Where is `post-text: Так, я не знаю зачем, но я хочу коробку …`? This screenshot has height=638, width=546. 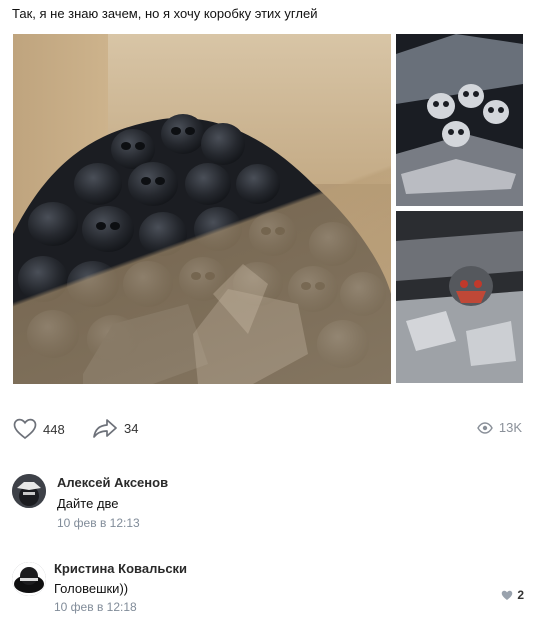 post-text: Так, я не знаю зачем, но я хочу коробку … is located at coordinates (165, 13).